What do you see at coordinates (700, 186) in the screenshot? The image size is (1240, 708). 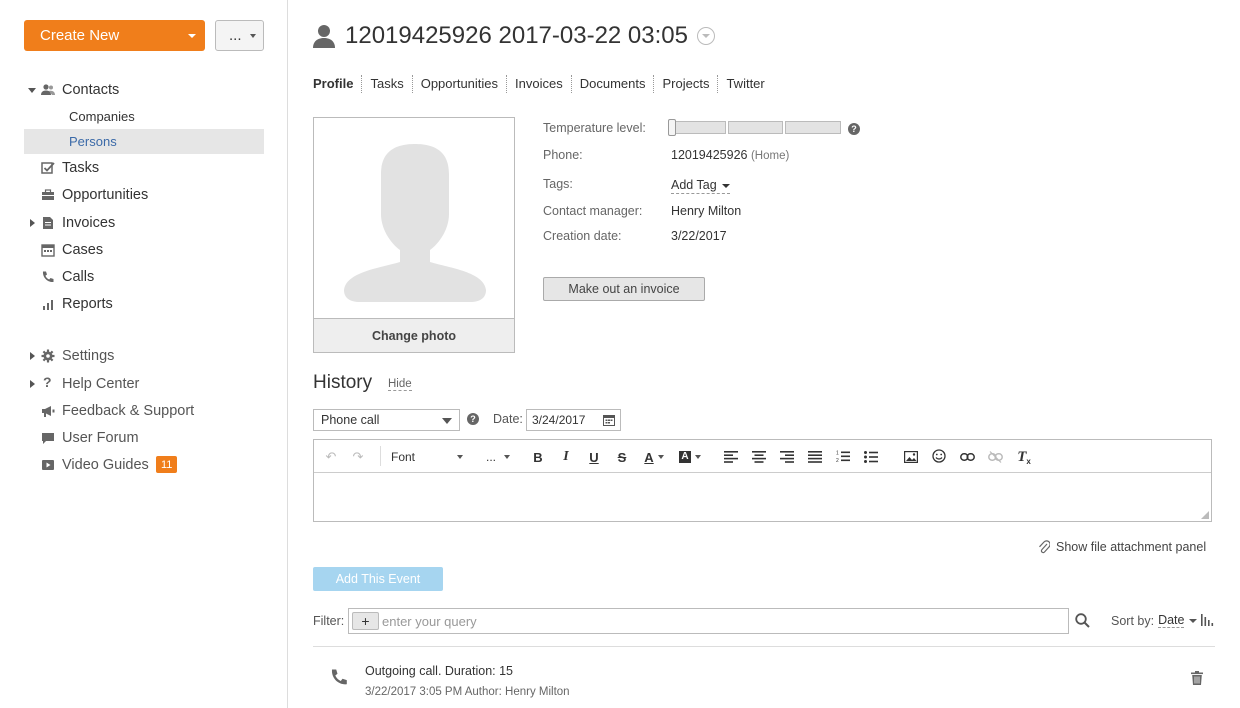 I see `add-tag-dropdown: Add Tag` at bounding box center [700, 186].